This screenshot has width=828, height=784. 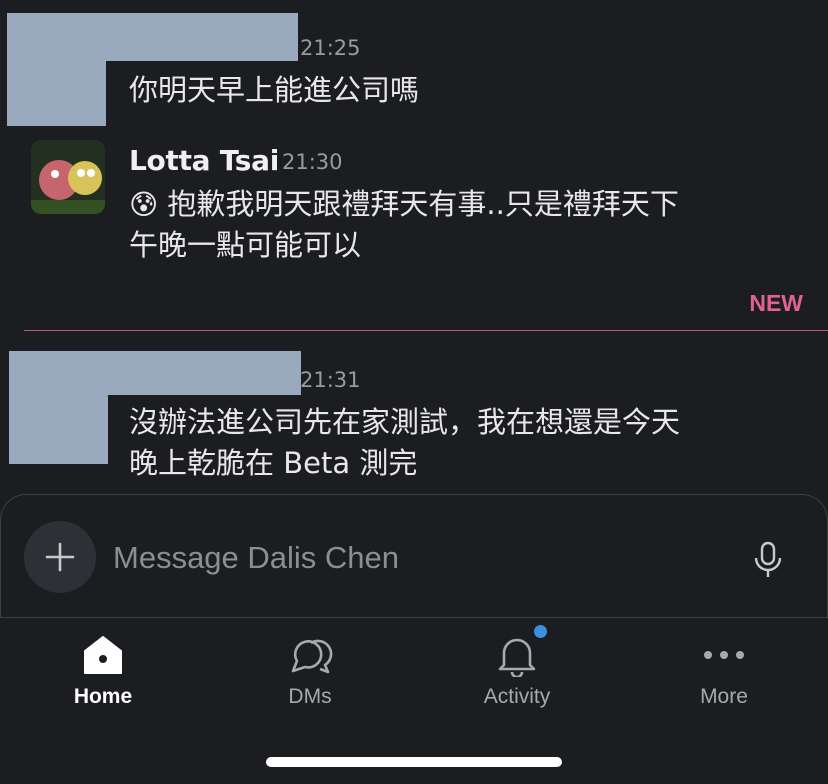 I want to click on message-author: Lotta Tsai, so click(x=204, y=161).